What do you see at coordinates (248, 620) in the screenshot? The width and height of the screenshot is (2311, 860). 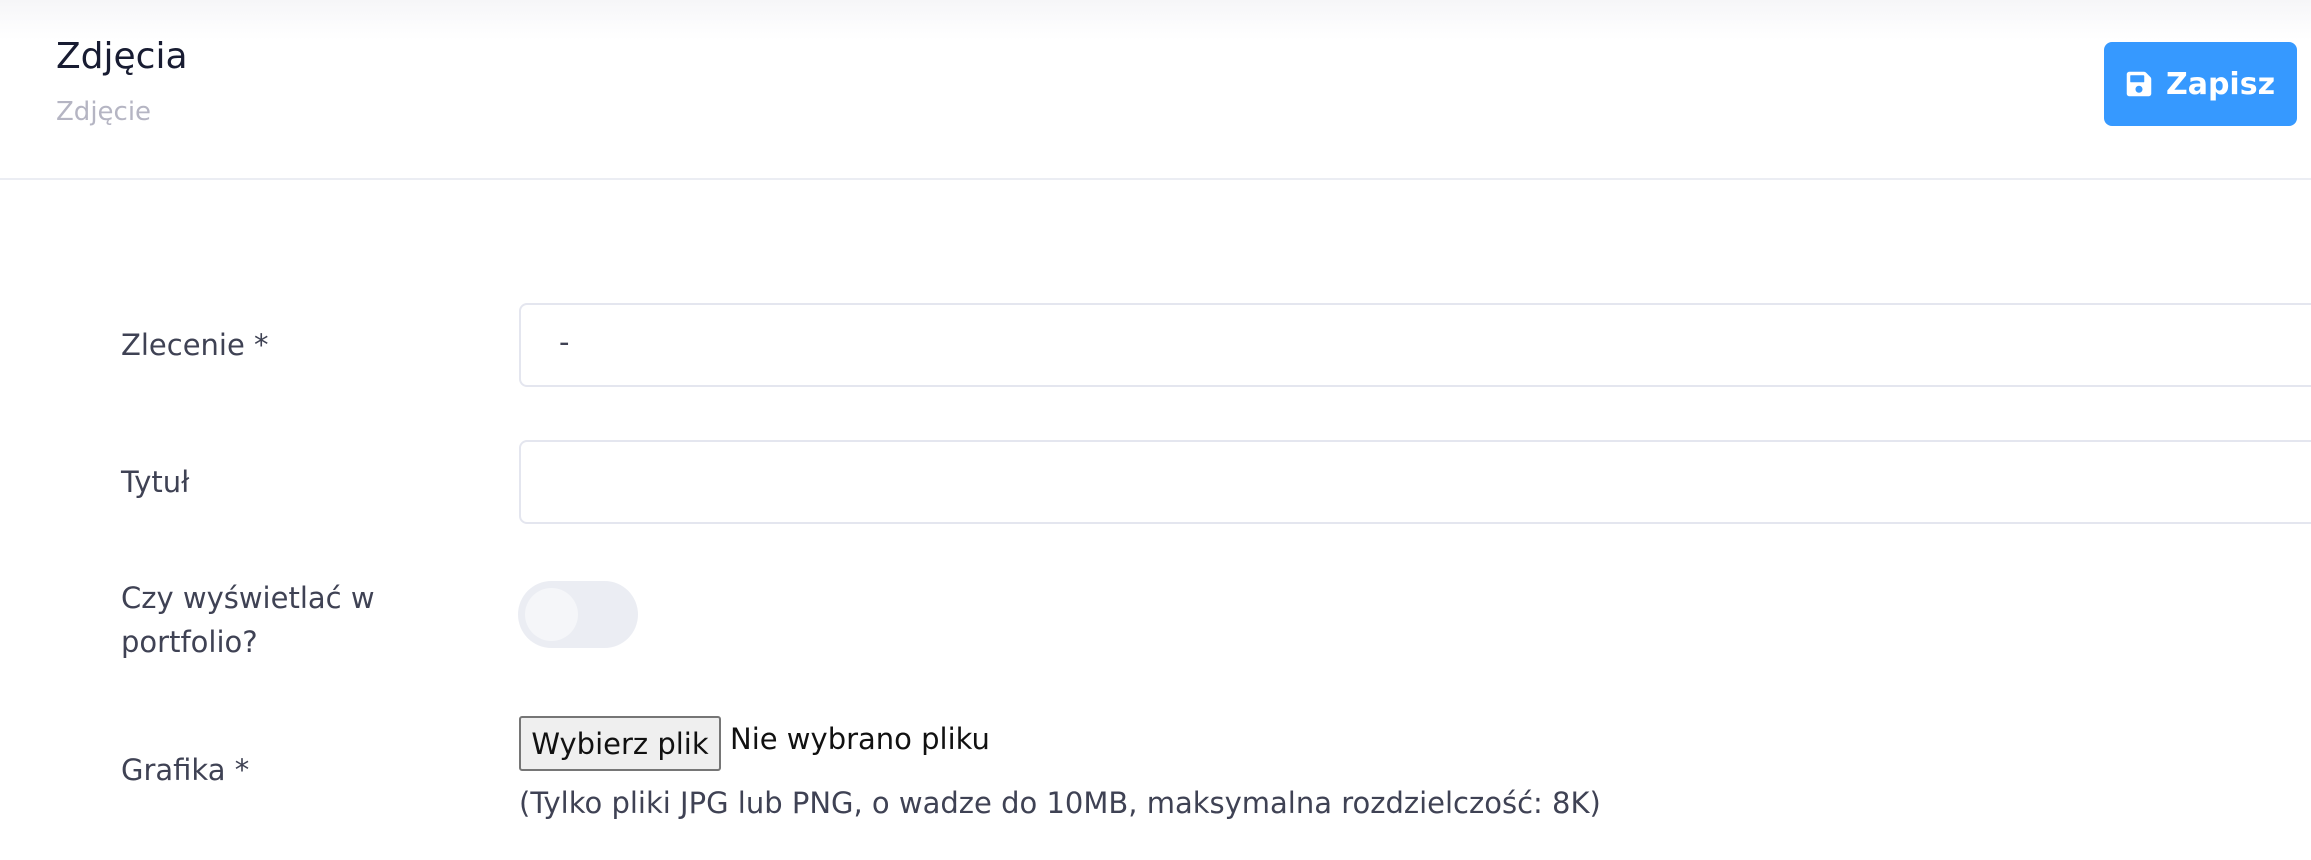 I see `portfolio-label: Czy wyświetlać w portfolio?` at bounding box center [248, 620].